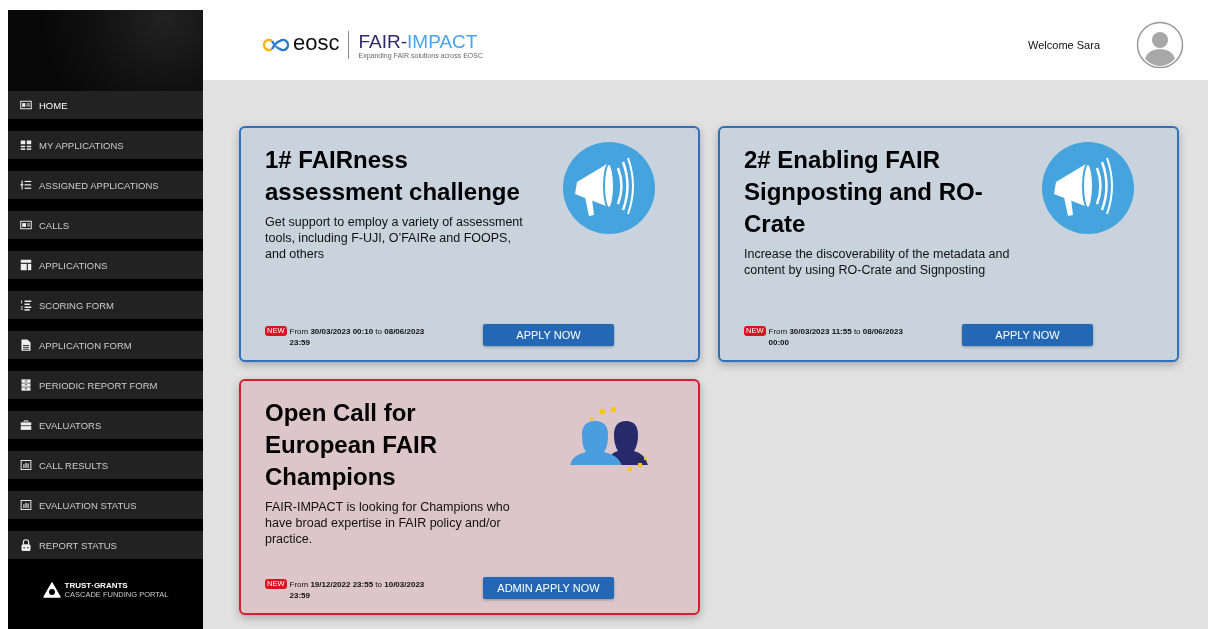 This screenshot has height=629, width=1208. I want to click on nav-item: CALL RESULTS, so click(105, 465).